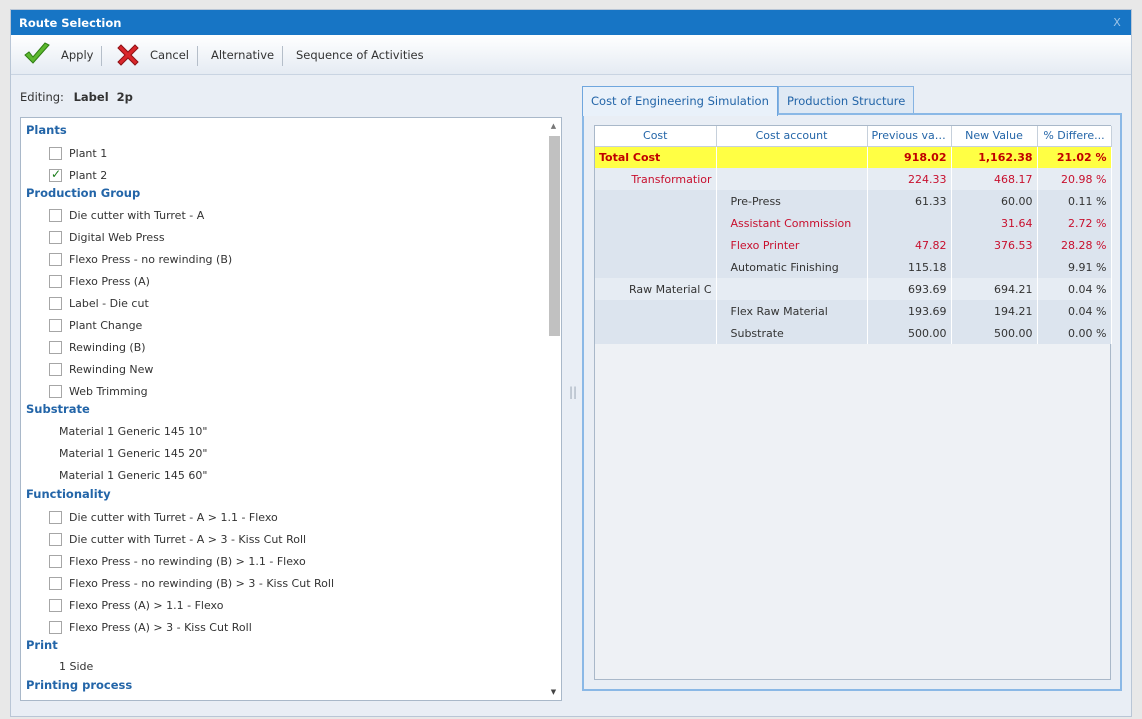 The height and width of the screenshot is (719, 1142). Describe the element at coordinates (98, 391) in the screenshot. I see `production-group-checkbox: Web Trimming` at that location.